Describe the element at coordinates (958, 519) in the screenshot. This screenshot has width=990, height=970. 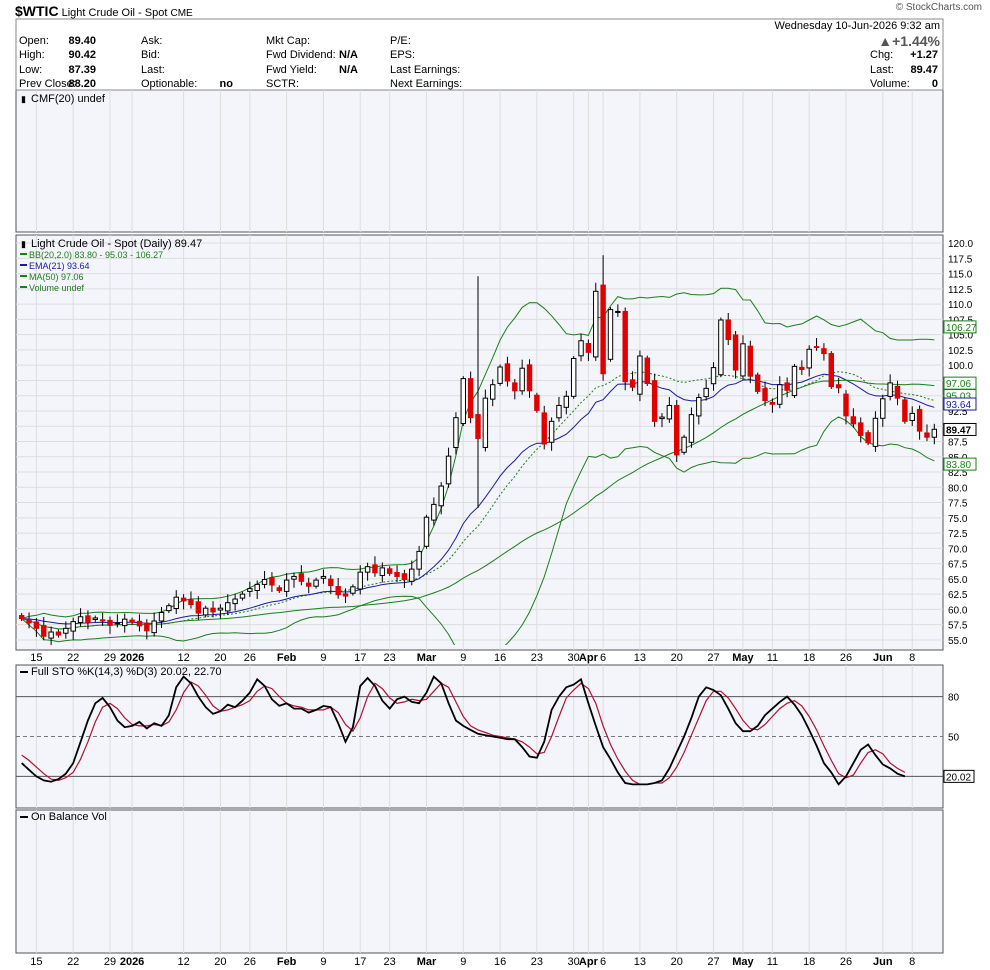
I see `y-tick-label: 75.0` at that location.